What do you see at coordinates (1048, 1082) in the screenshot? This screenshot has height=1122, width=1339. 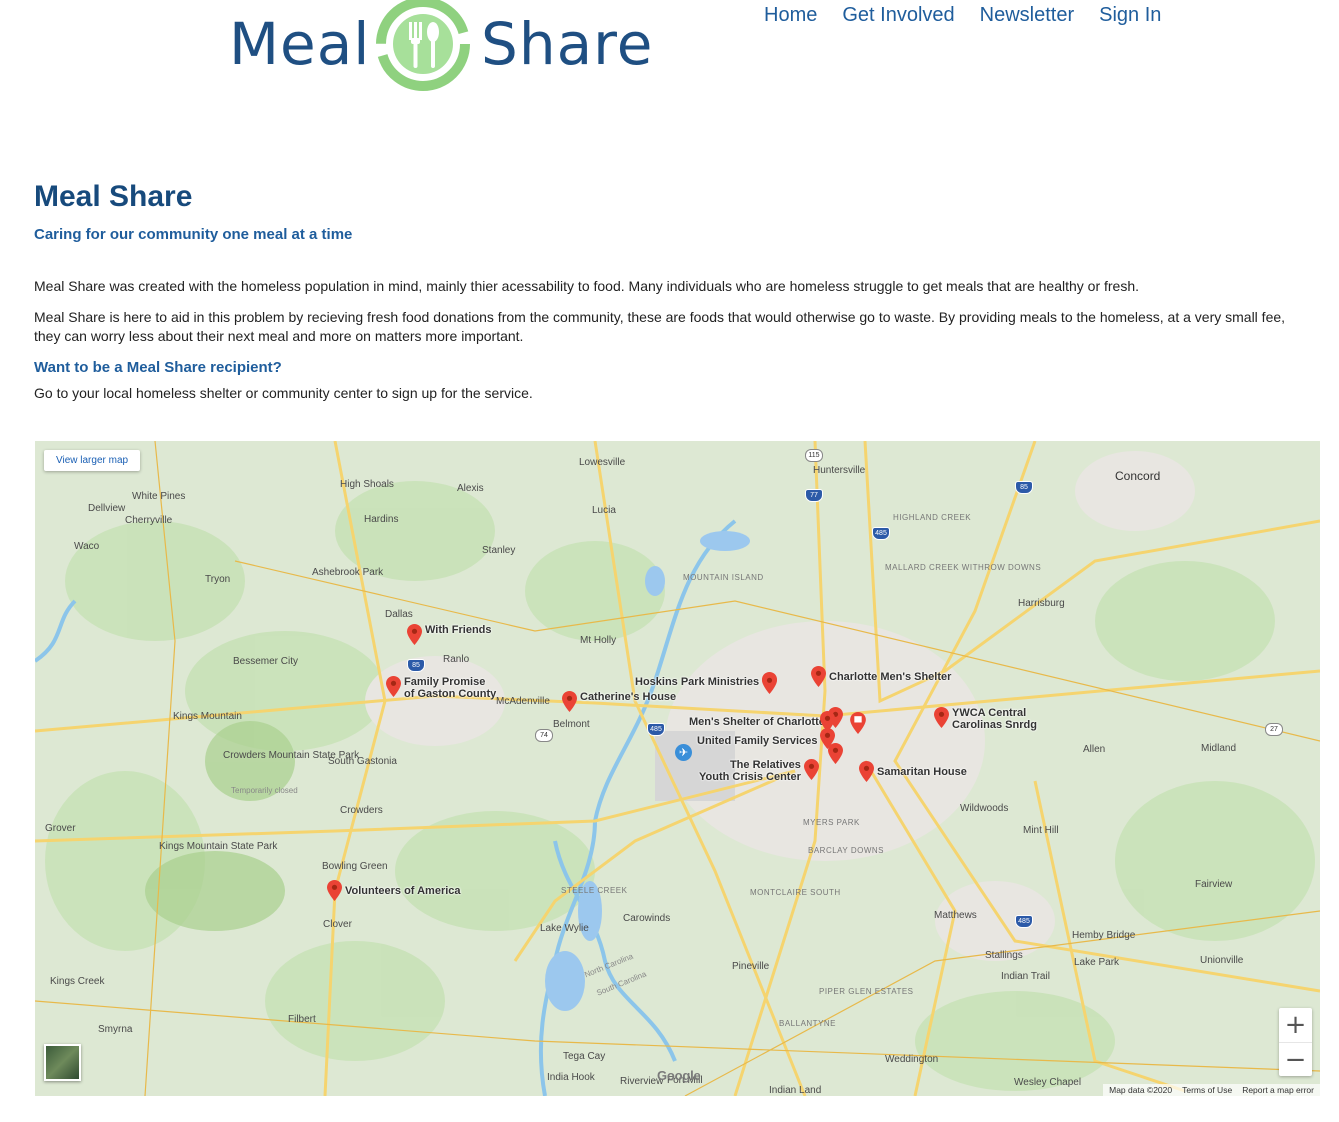 I see `place-label: Wesley Chapel` at bounding box center [1048, 1082].